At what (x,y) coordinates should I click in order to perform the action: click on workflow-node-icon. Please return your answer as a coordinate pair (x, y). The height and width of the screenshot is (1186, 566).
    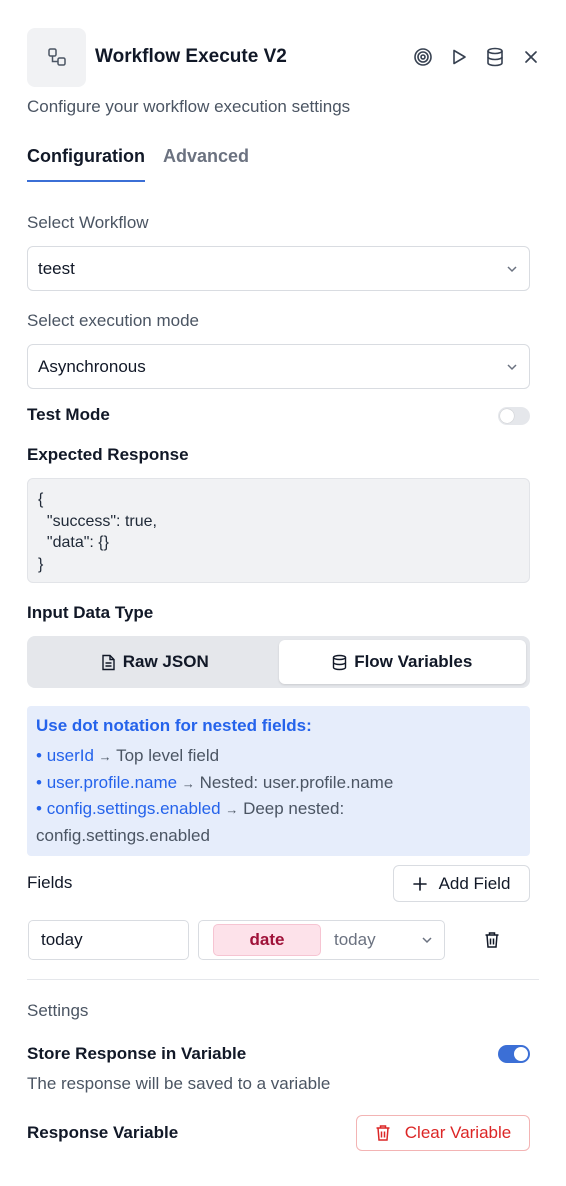
    Looking at the image, I should click on (56, 57).